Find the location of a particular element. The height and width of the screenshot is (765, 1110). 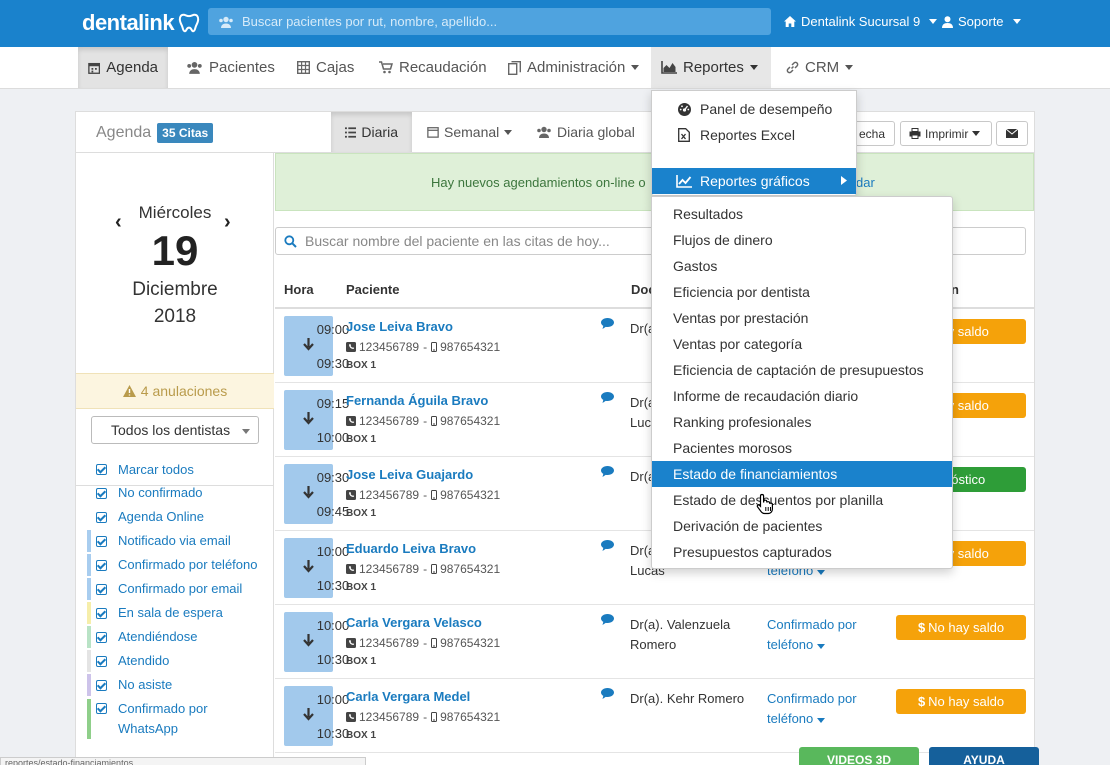

submenu-item: Ventas por prestación is located at coordinates (802, 318).